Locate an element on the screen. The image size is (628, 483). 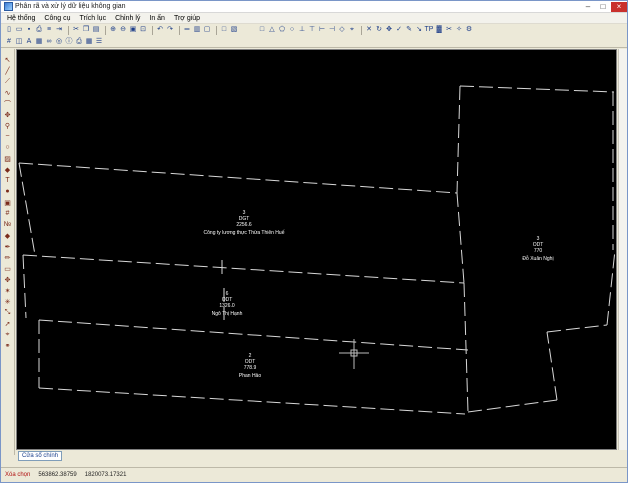
pan-icon: ✥ is located at coordinates (7, 114).